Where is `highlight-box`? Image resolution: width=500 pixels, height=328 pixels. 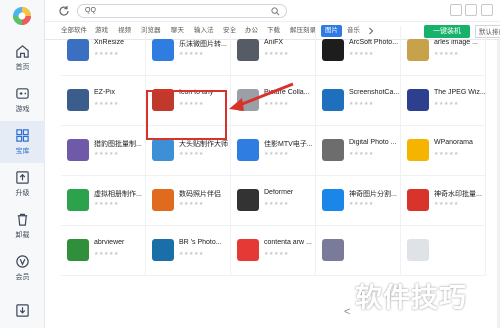 highlight-box is located at coordinates (186, 115).